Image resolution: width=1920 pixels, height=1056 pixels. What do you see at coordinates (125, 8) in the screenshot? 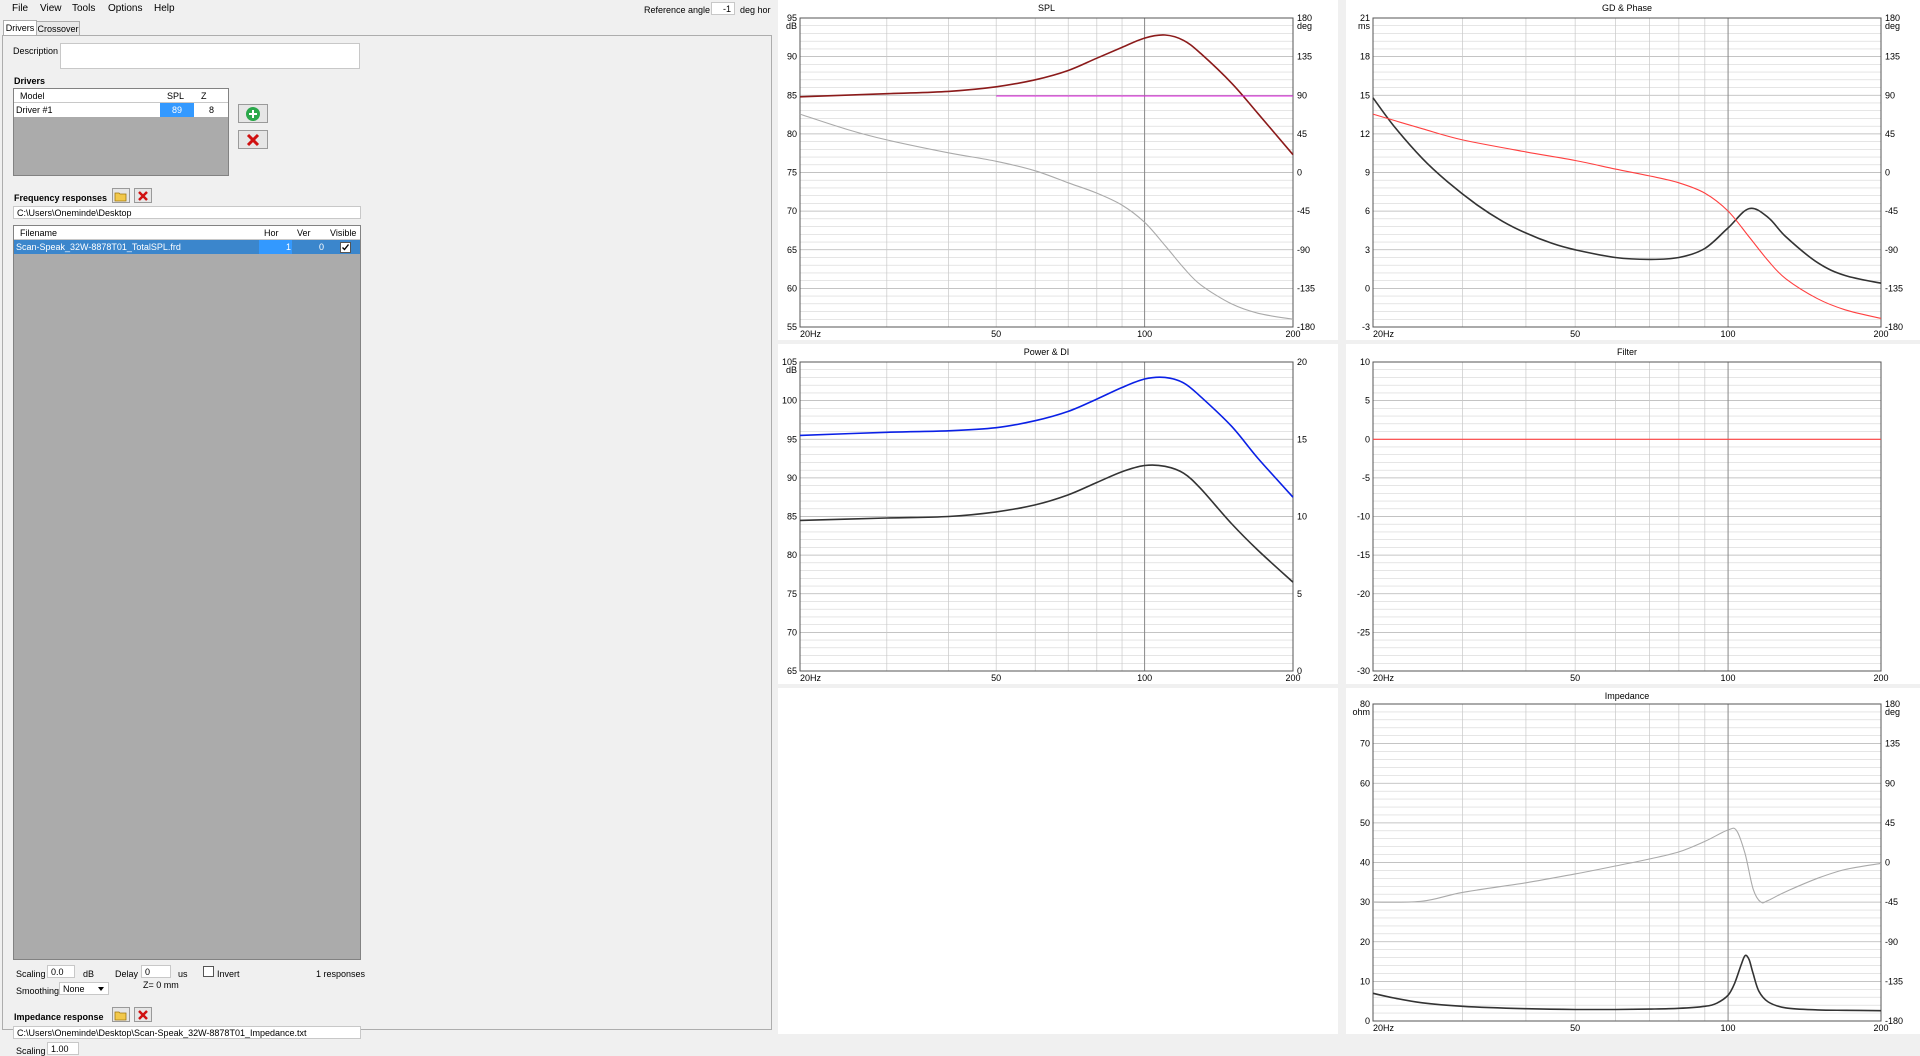
I see `menu-options: Options` at bounding box center [125, 8].